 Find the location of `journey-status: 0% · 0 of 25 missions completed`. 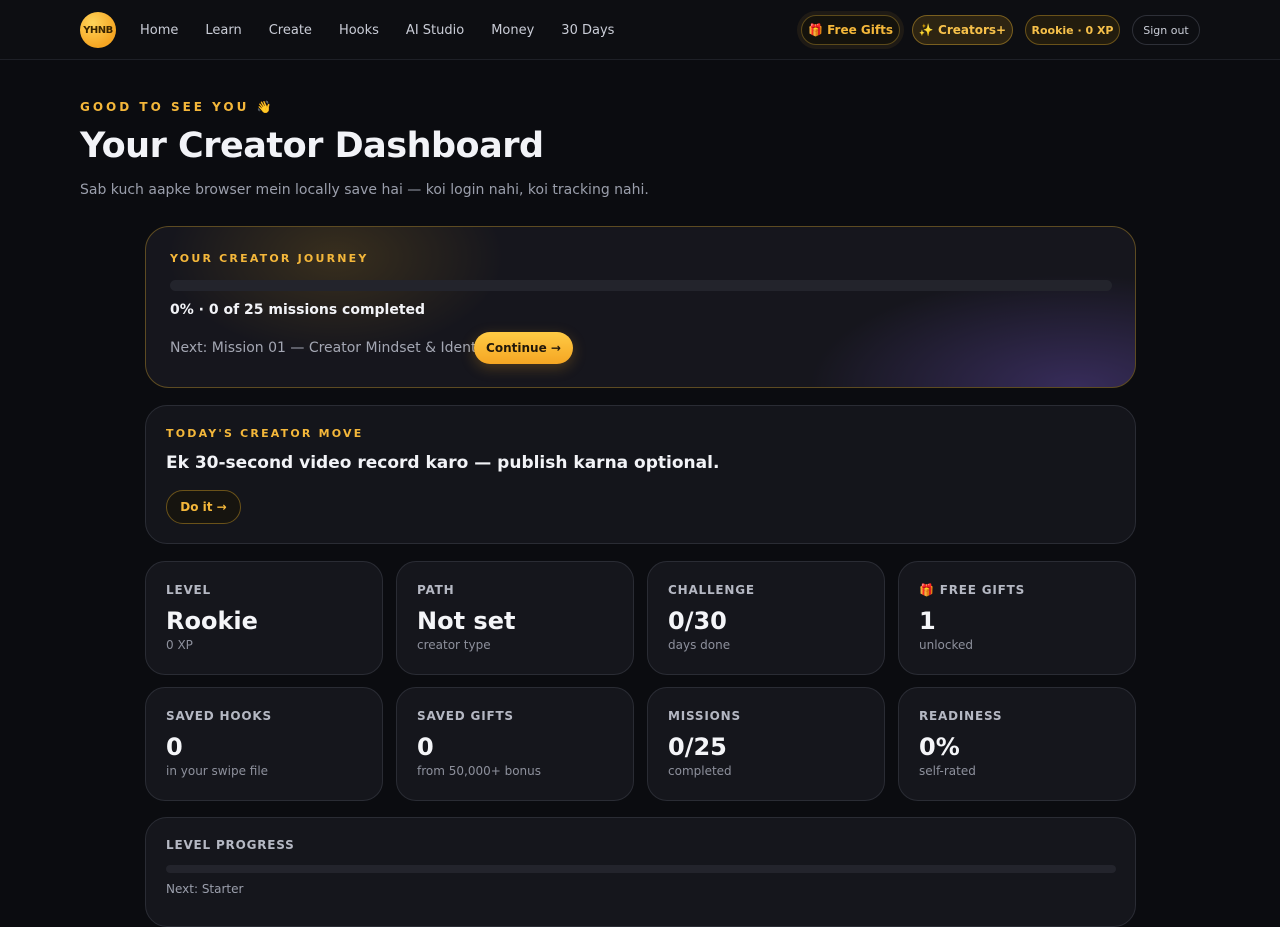

journey-status: 0% · 0 of 25 missions completed is located at coordinates (298, 310).